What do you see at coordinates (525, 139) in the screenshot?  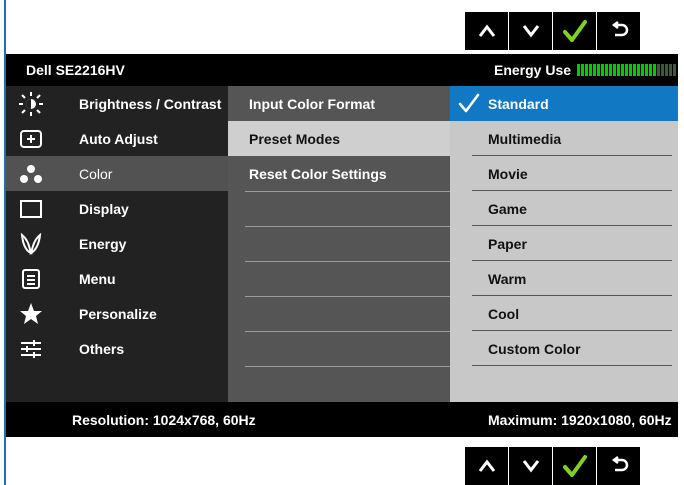 I see `preset-option-label: Multimedia` at bounding box center [525, 139].